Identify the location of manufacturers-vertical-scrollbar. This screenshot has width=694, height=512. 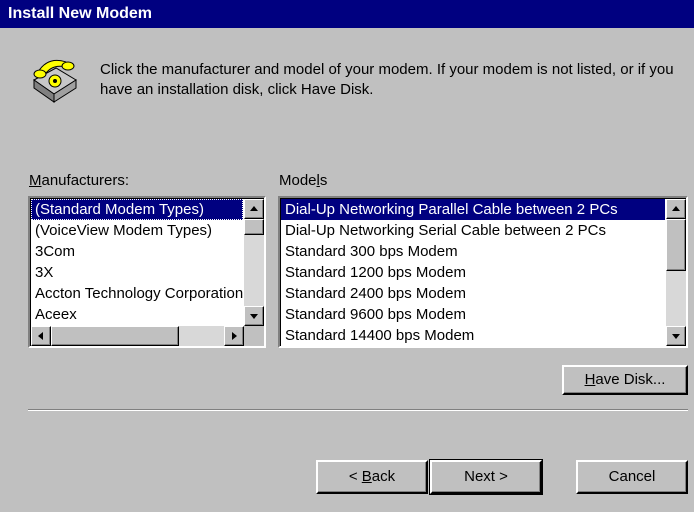
(254, 262).